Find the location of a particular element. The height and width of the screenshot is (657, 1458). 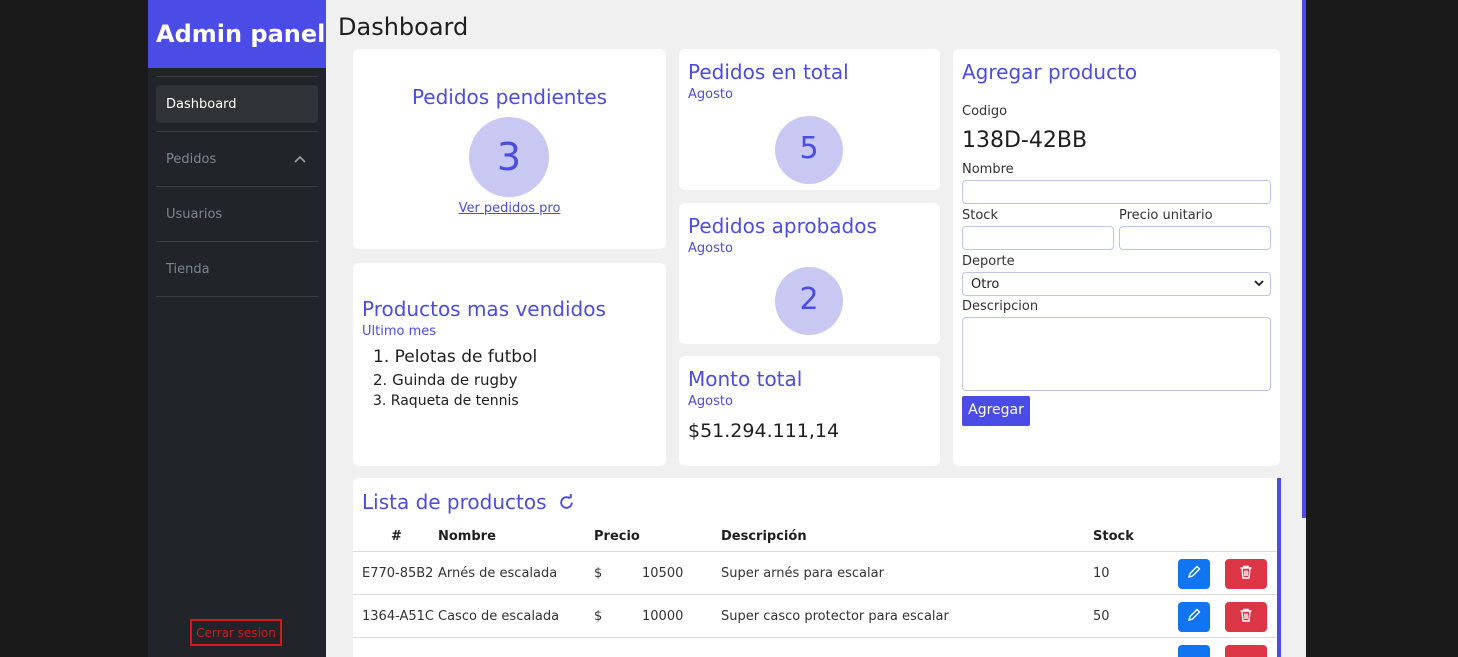

sidebar-item-dashboard: Dashboard is located at coordinates (237, 104).